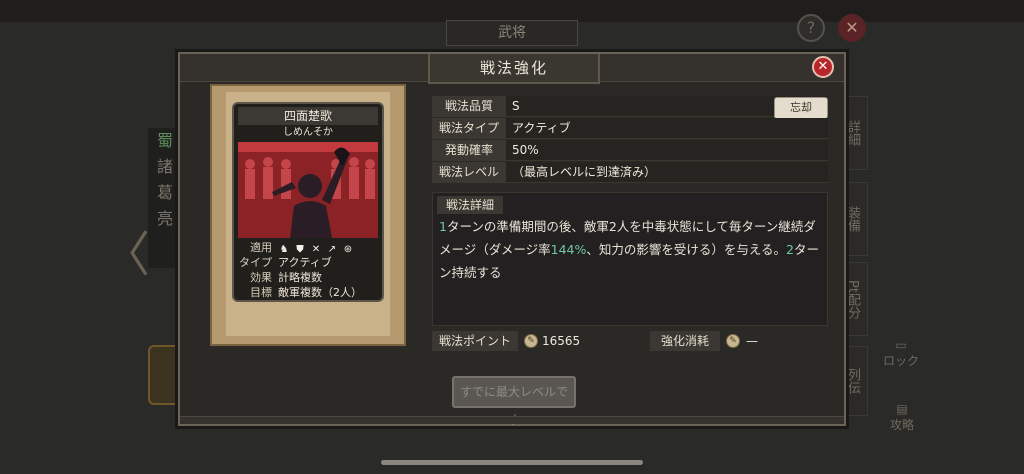 The image size is (1024, 474). What do you see at coordinates (164, 218) in the screenshot?
I see `general-name-char: 亮` at bounding box center [164, 218].